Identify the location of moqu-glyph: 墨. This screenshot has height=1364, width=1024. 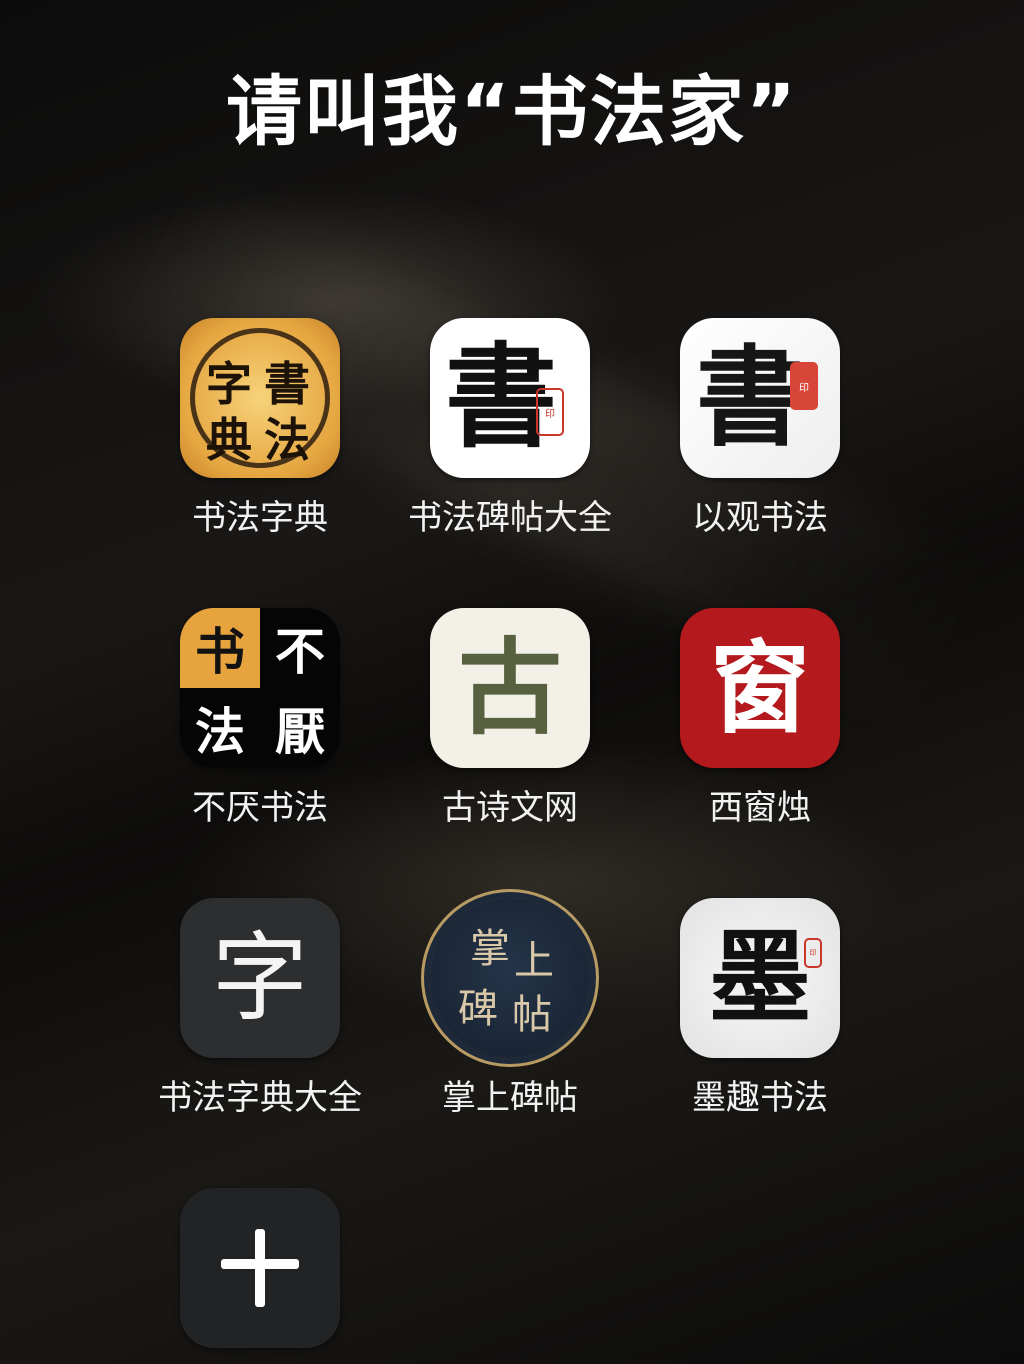
(760, 978).